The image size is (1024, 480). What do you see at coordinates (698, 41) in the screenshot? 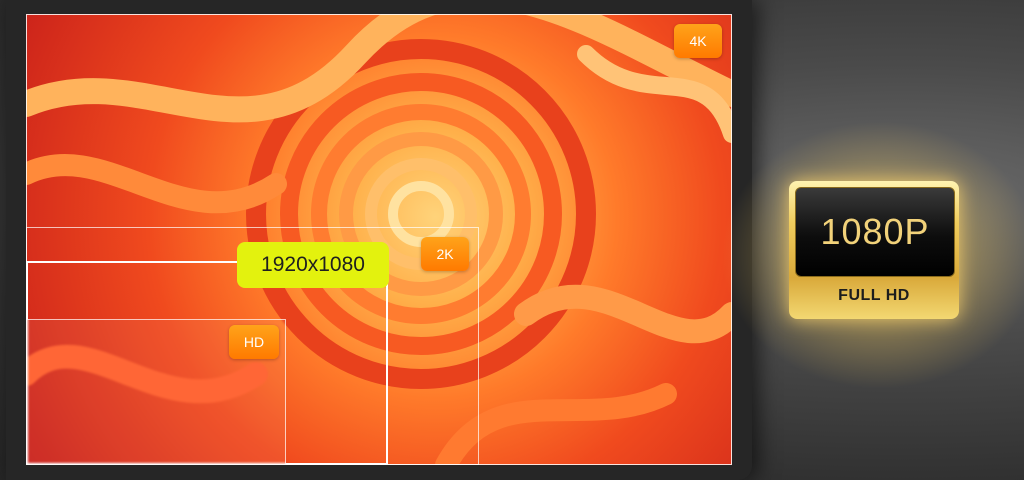
I see `badge-4k: 4K` at bounding box center [698, 41].